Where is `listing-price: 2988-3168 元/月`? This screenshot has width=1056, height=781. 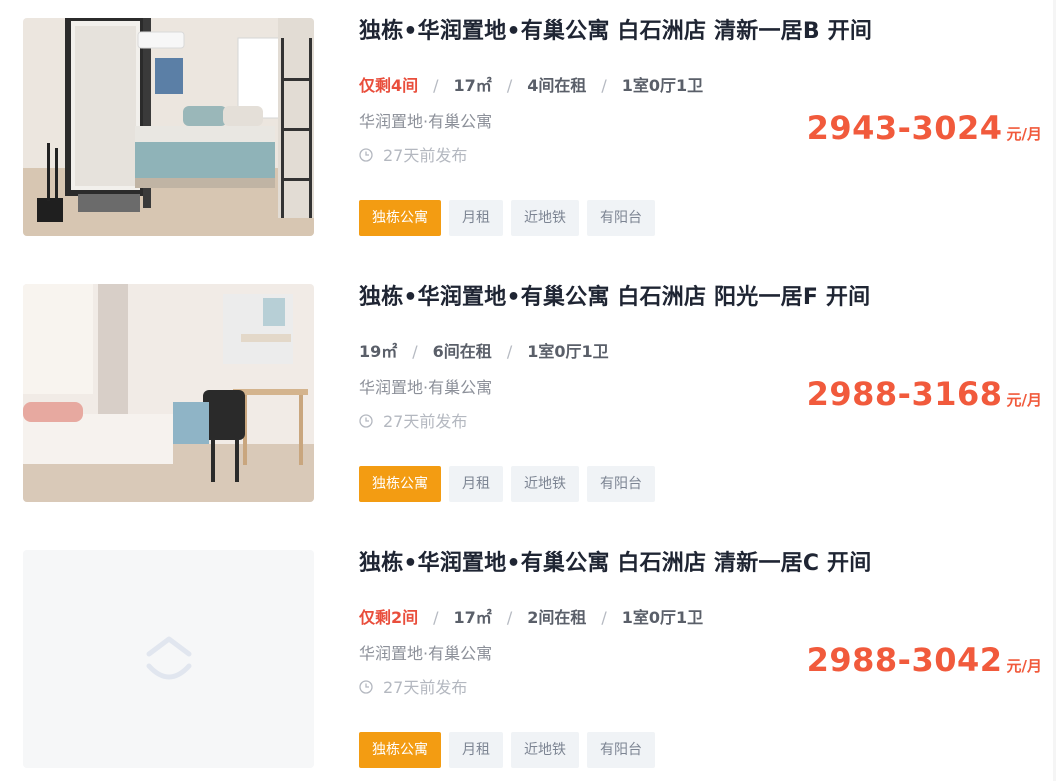
listing-price: 2988-3168 元/月 is located at coordinates (924, 397).